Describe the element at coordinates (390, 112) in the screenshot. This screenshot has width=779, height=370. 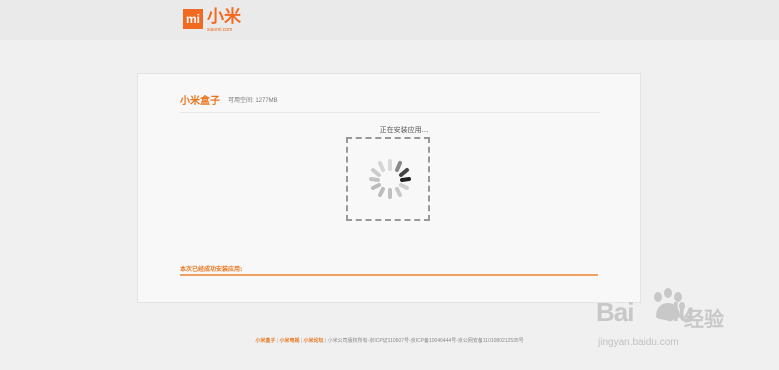
I see `title-divider` at that location.